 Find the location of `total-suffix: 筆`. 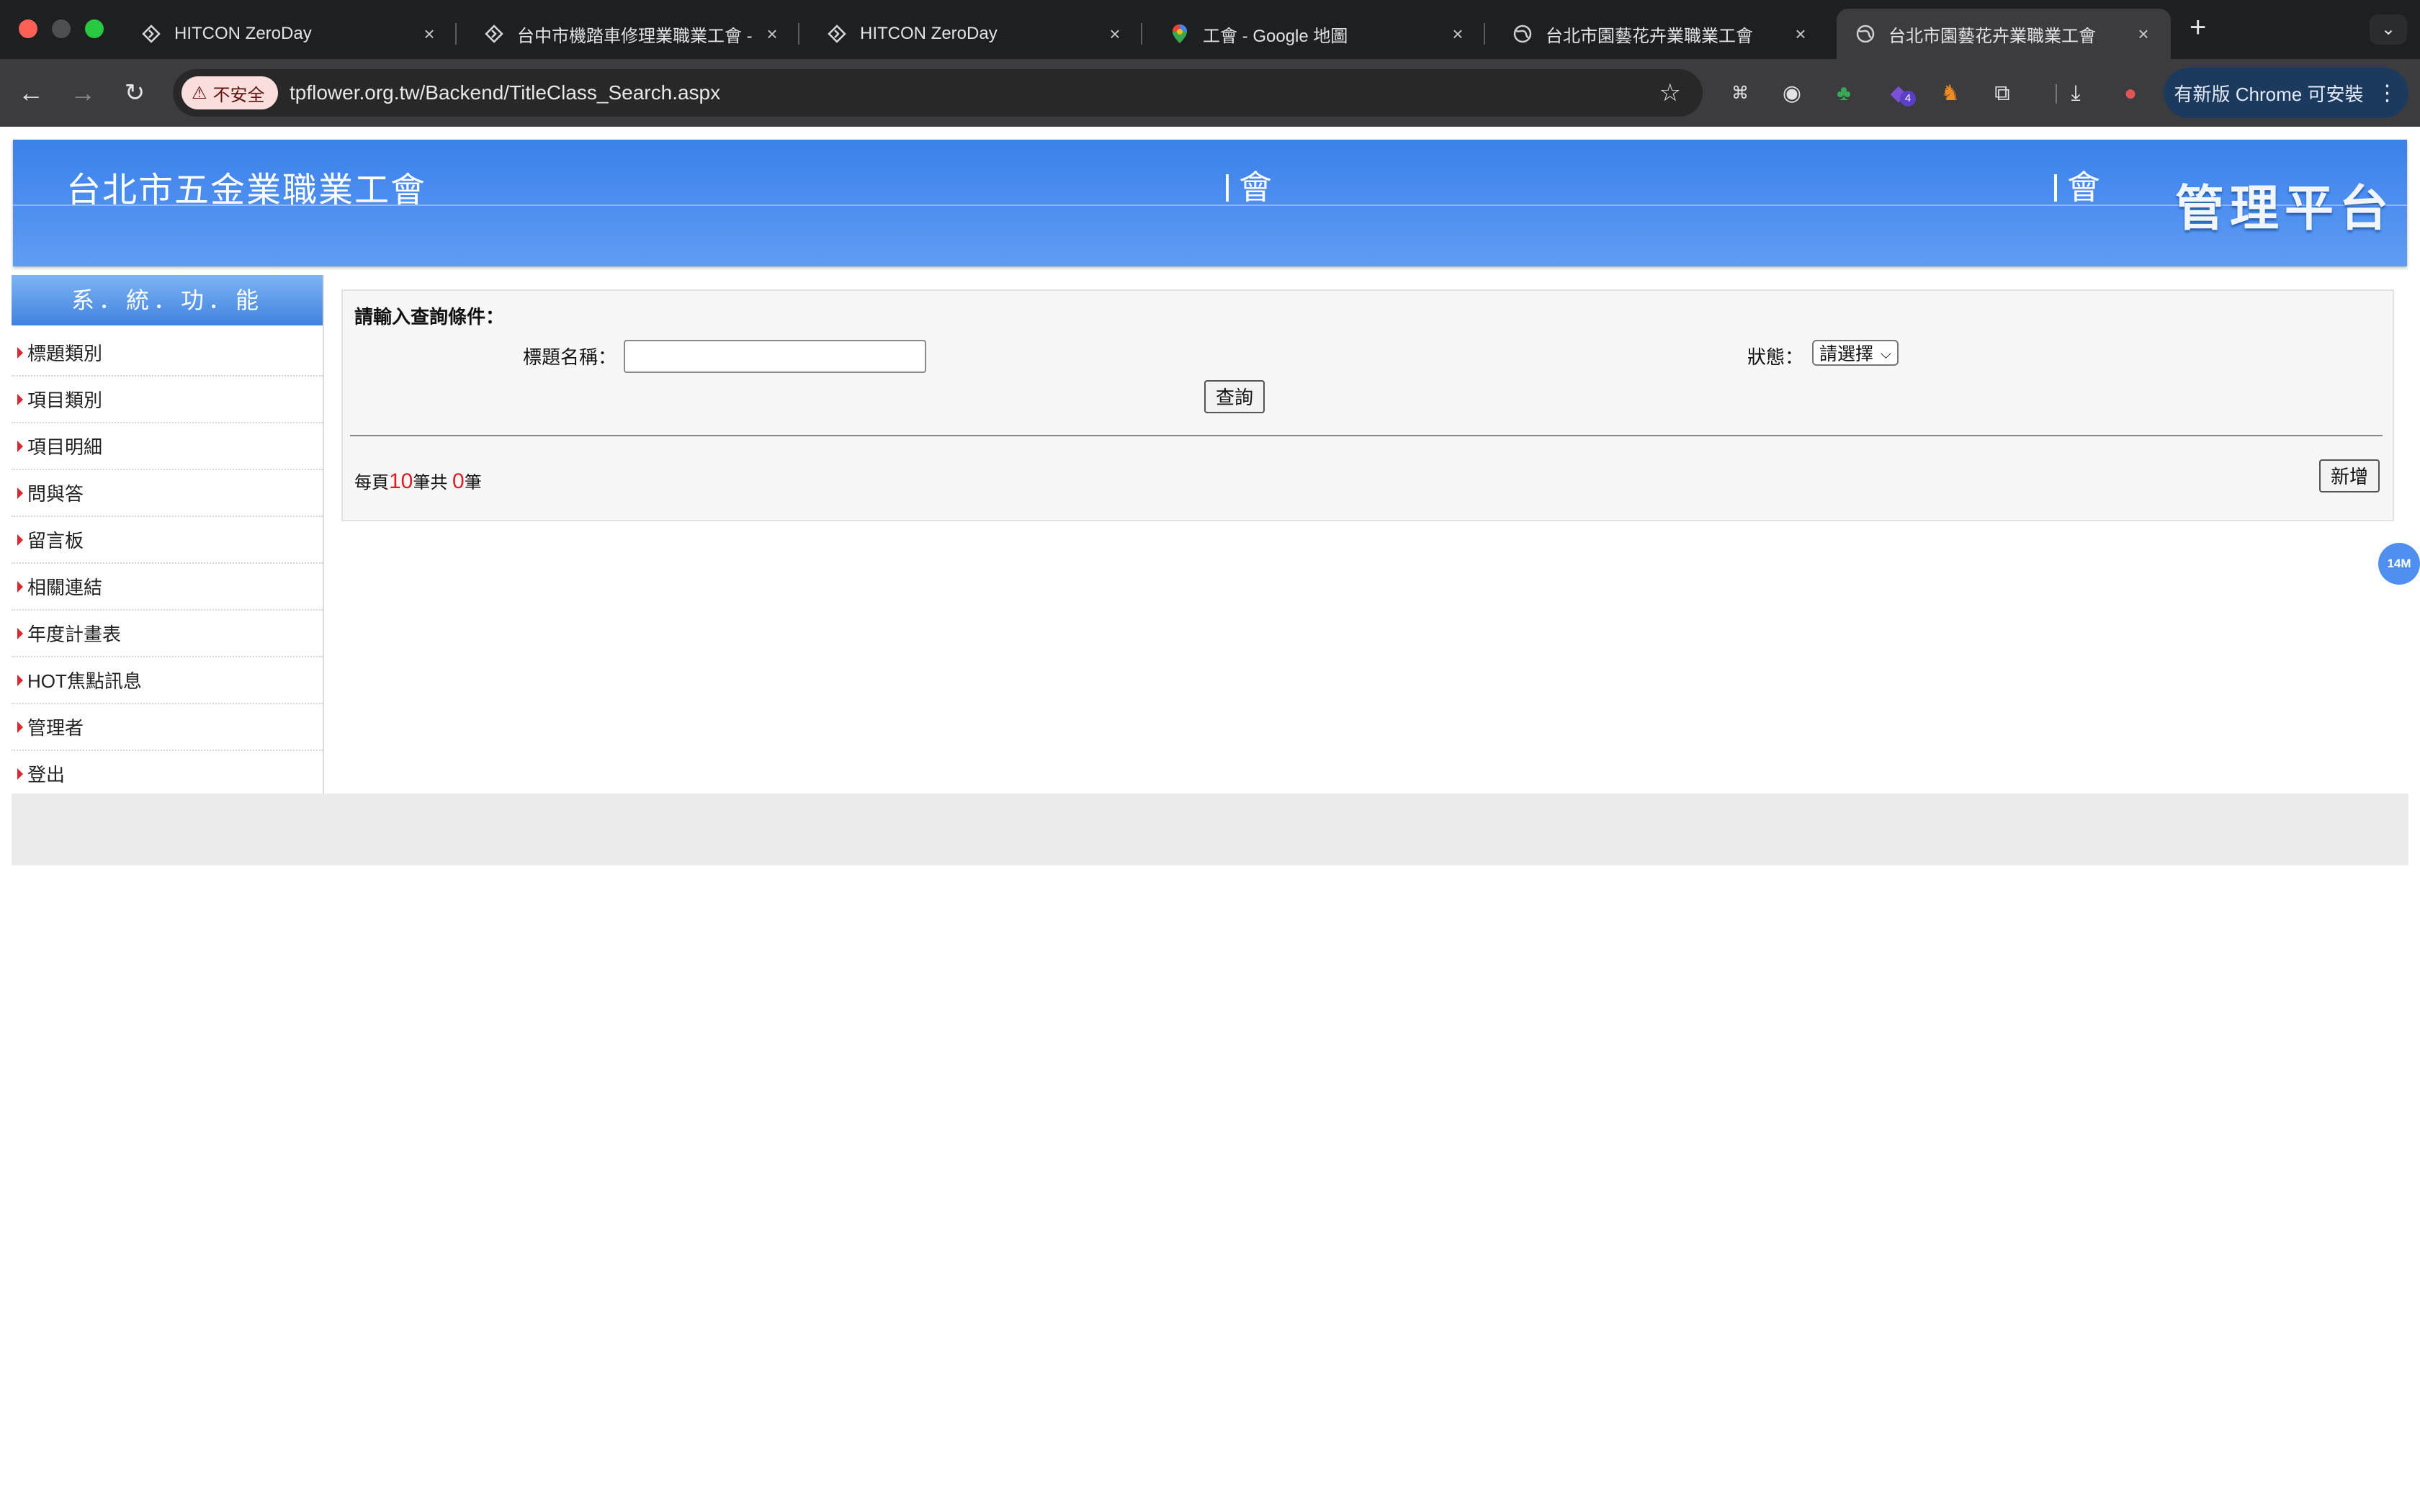

total-suffix: 筆 is located at coordinates (473, 482).